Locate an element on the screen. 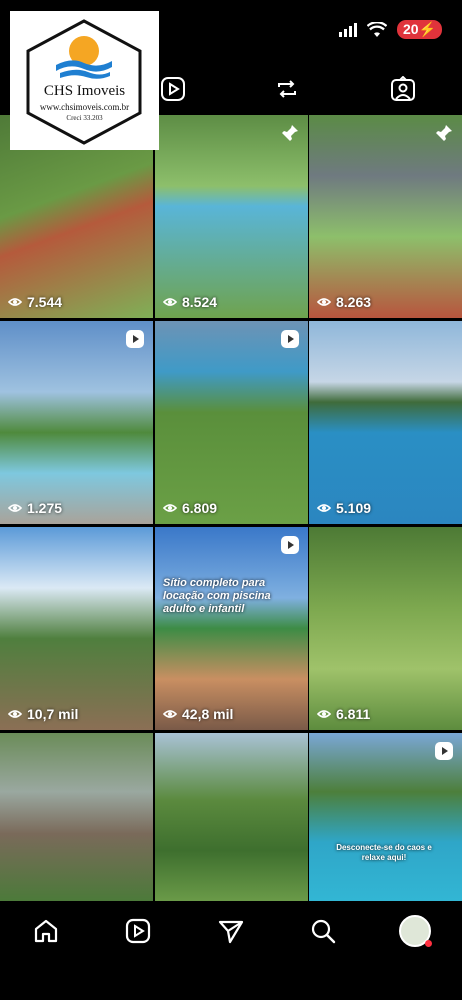 This screenshot has height=1000, width=462. nav-profile is located at coordinates (415, 931).